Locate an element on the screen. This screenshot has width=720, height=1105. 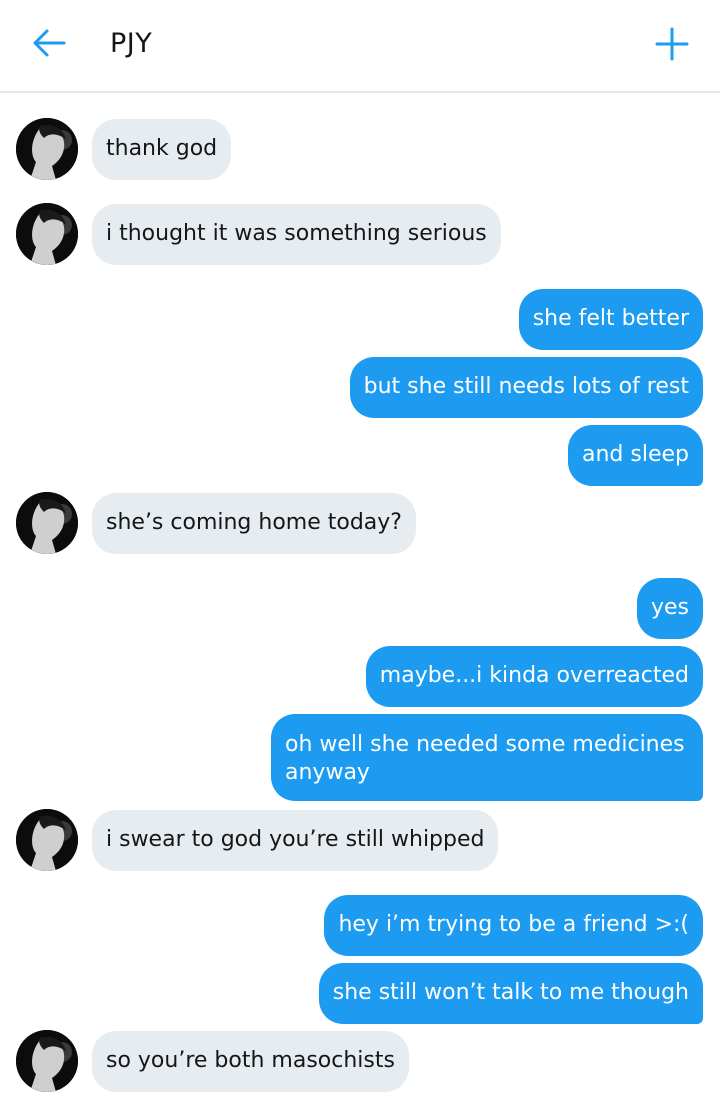
add-button is located at coordinates (672, 44).